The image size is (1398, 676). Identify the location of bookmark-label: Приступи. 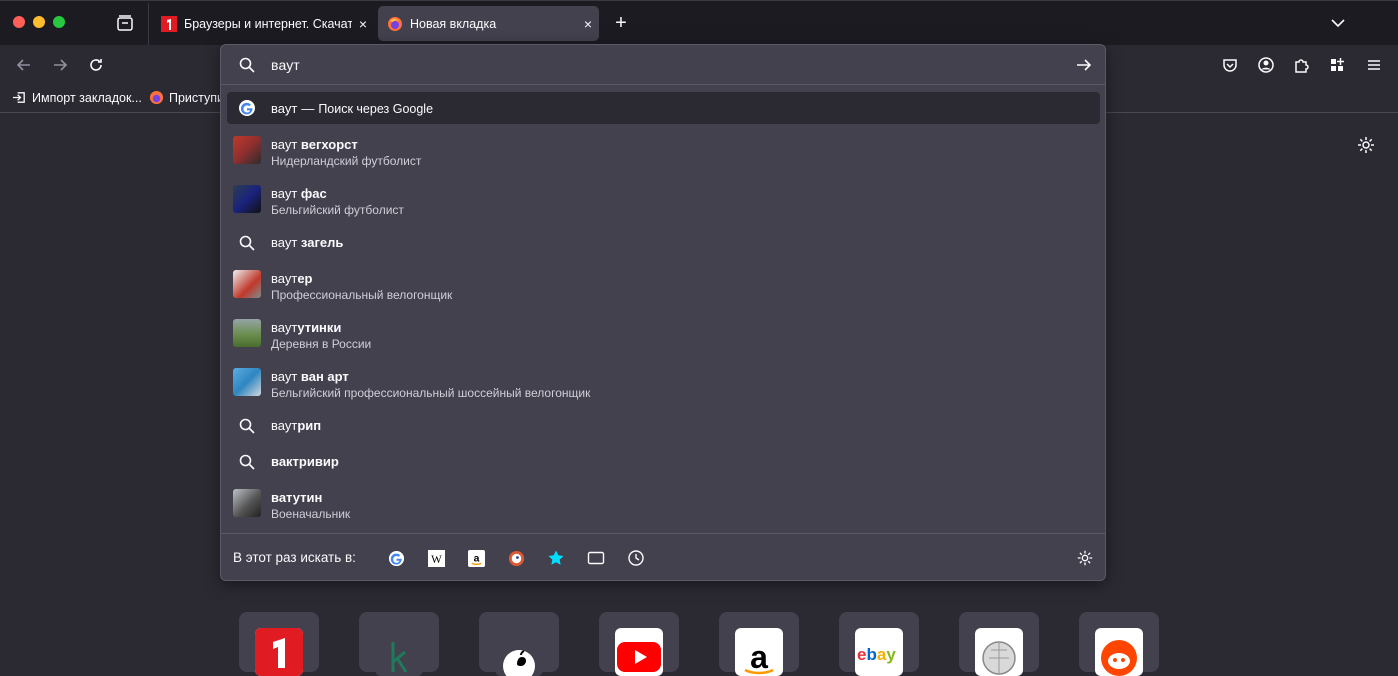
(197, 97).